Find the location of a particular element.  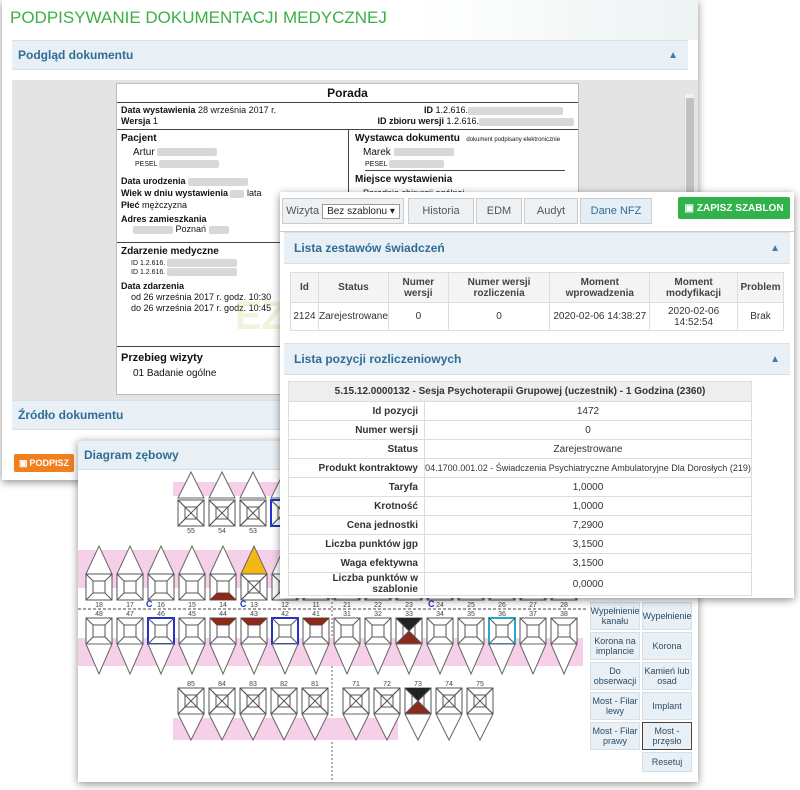

tab-dane-nfz: Dane NFZ is located at coordinates (616, 211).